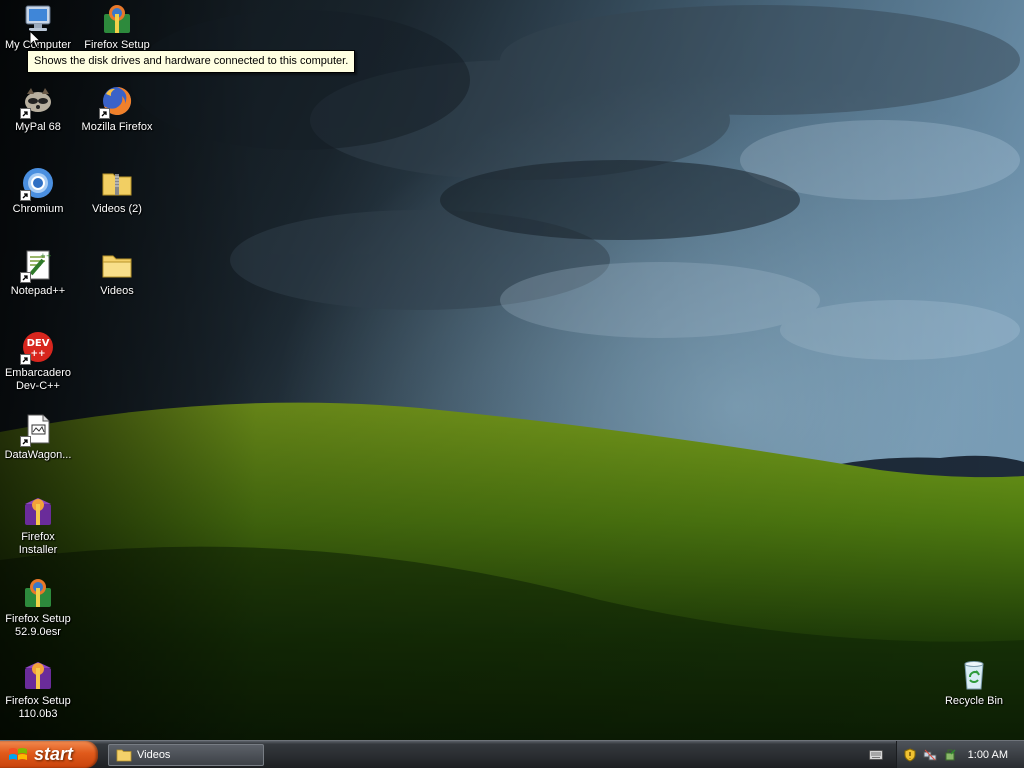 Image resolution: width=1024 pixels, height=768 pixels. I want to click on desktop-icon-mypal: MyPal 68, so click(38, 109).